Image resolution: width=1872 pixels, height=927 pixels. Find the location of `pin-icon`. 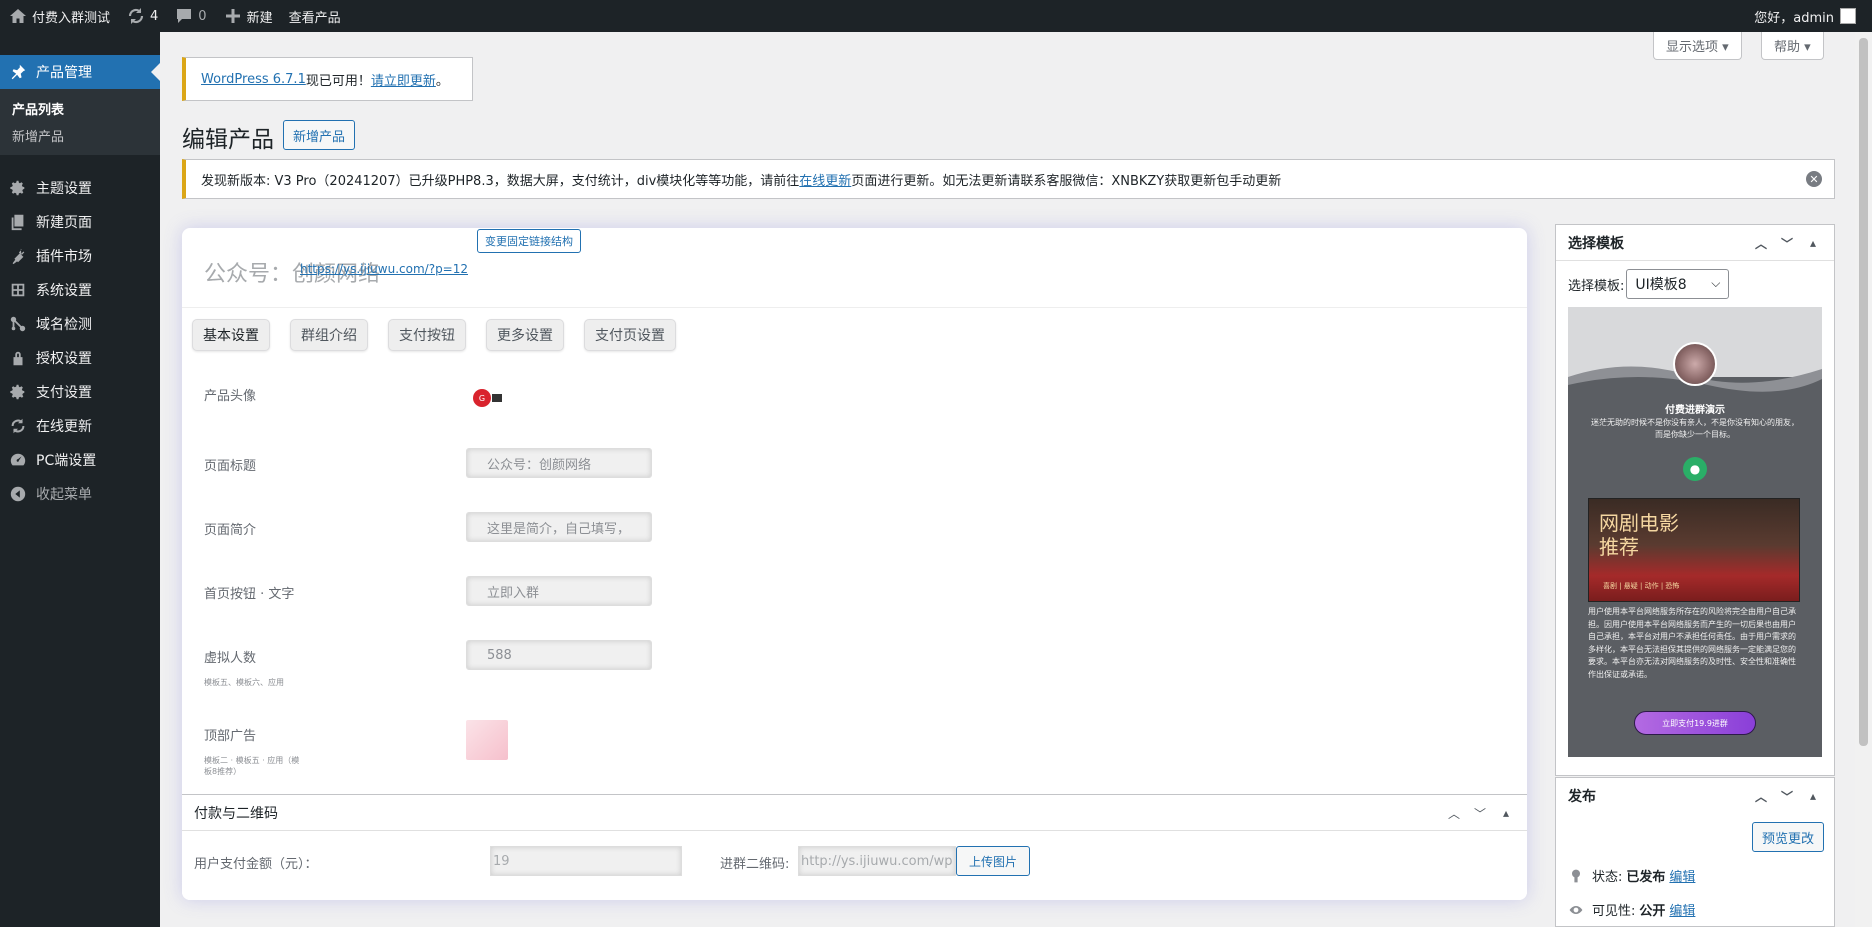

pin-icon is located at coordinates (18, 72).